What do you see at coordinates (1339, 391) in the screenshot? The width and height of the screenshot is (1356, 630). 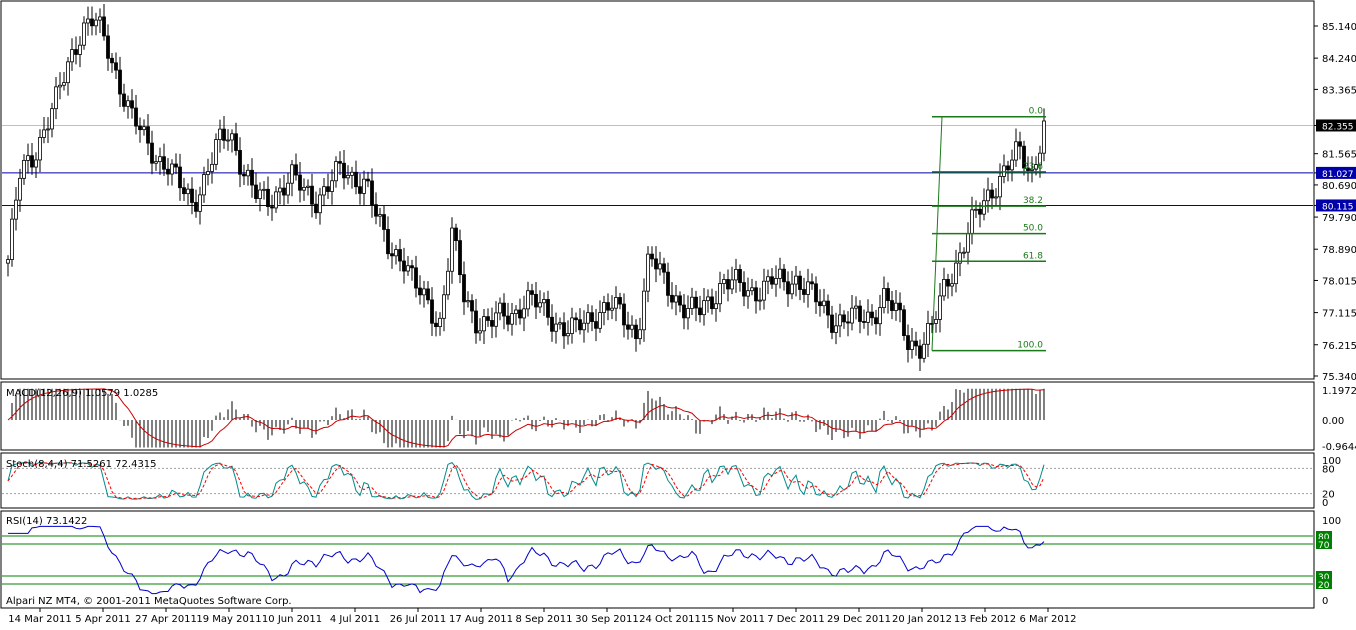 I see `macd-axis-label: 1.1972` at bounding box center [1339, 391].